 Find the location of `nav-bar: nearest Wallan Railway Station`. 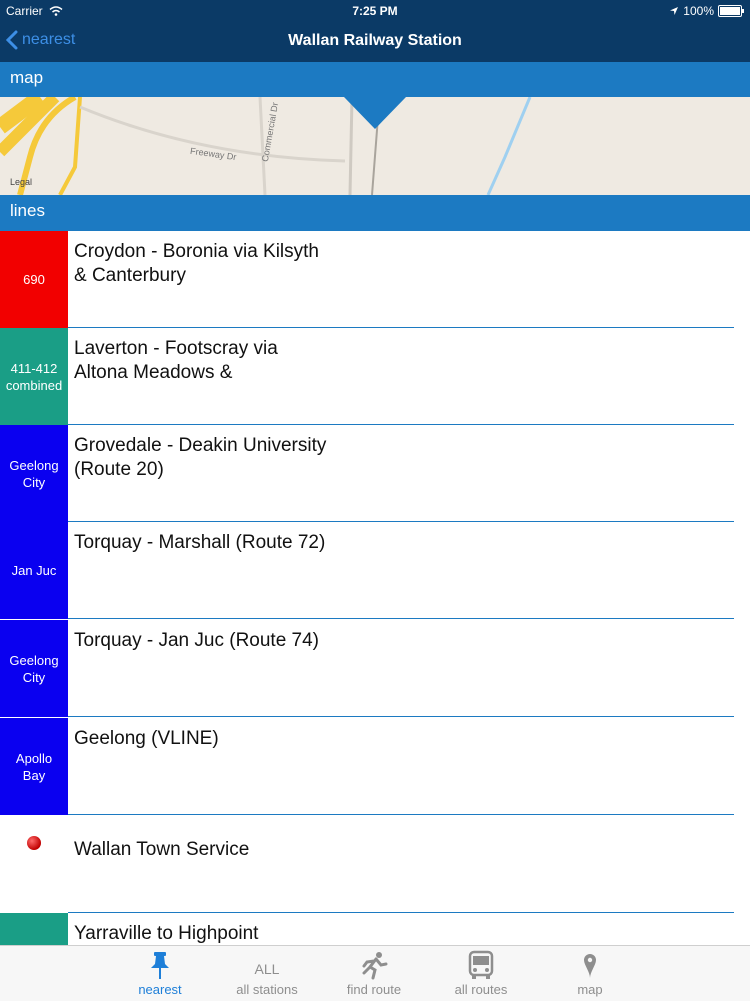

nav-bar: nearest Wallan Railway Station is located at coordinates (375, 42).